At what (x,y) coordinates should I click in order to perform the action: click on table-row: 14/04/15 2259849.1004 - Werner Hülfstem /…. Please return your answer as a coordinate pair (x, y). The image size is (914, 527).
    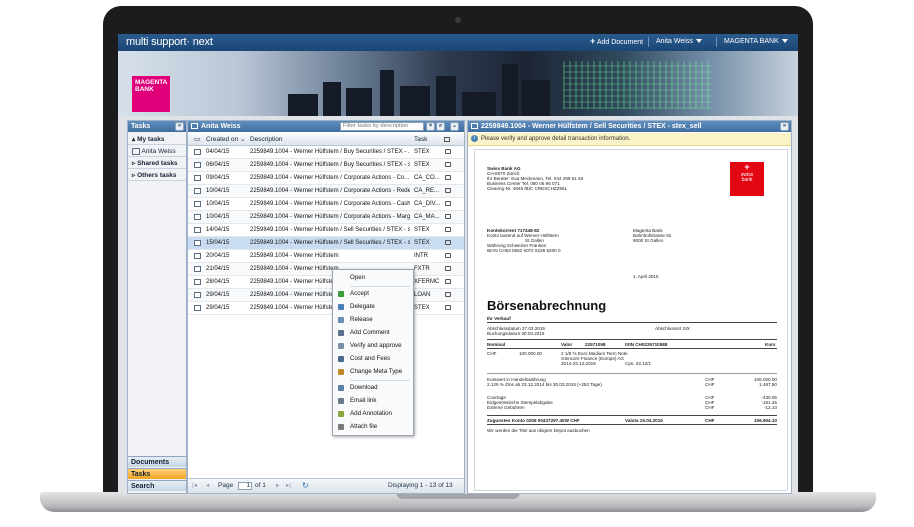
    Looking at the image, I should click on (326, 230).